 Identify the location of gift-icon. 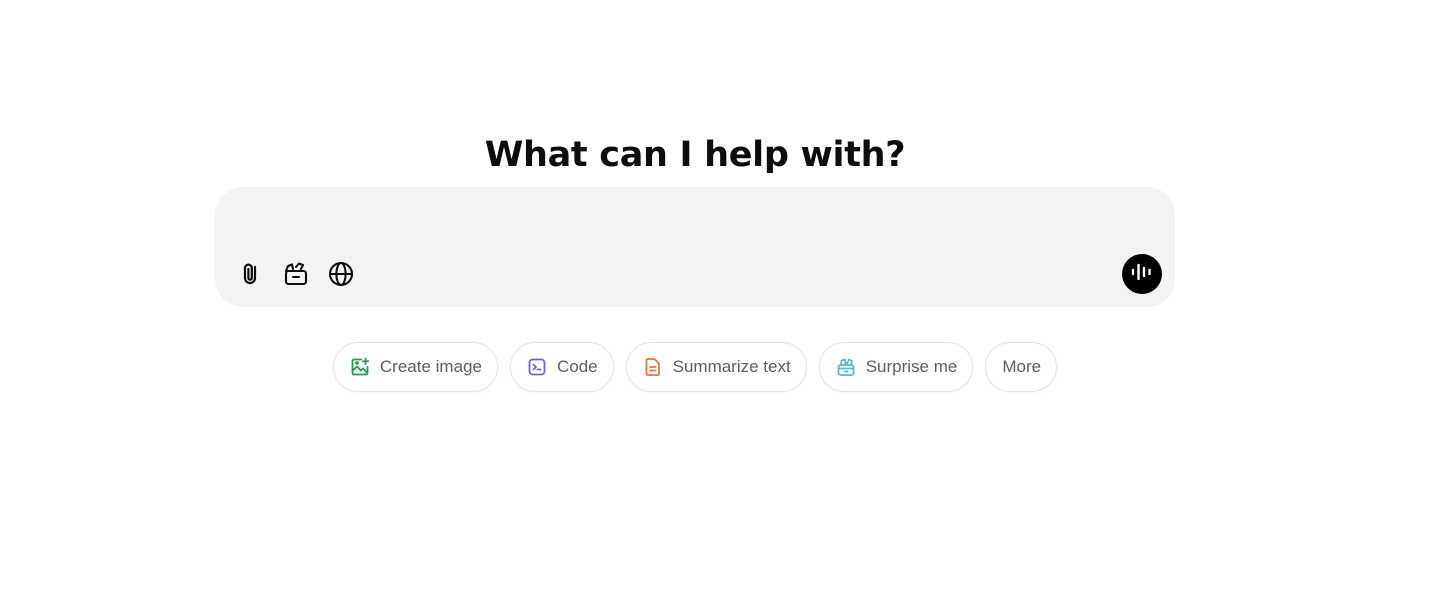
(846, 367).